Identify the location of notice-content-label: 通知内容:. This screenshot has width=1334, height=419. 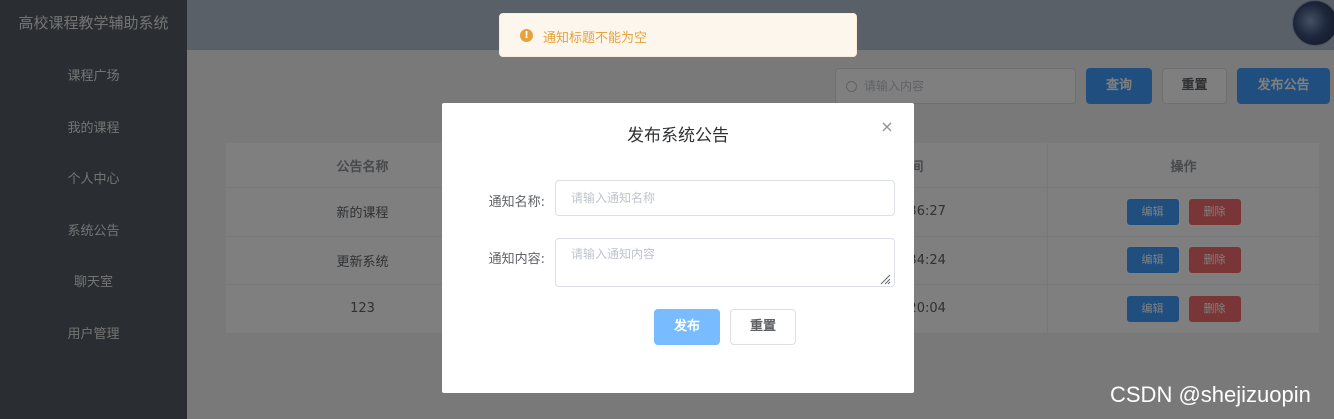
(516, 259).